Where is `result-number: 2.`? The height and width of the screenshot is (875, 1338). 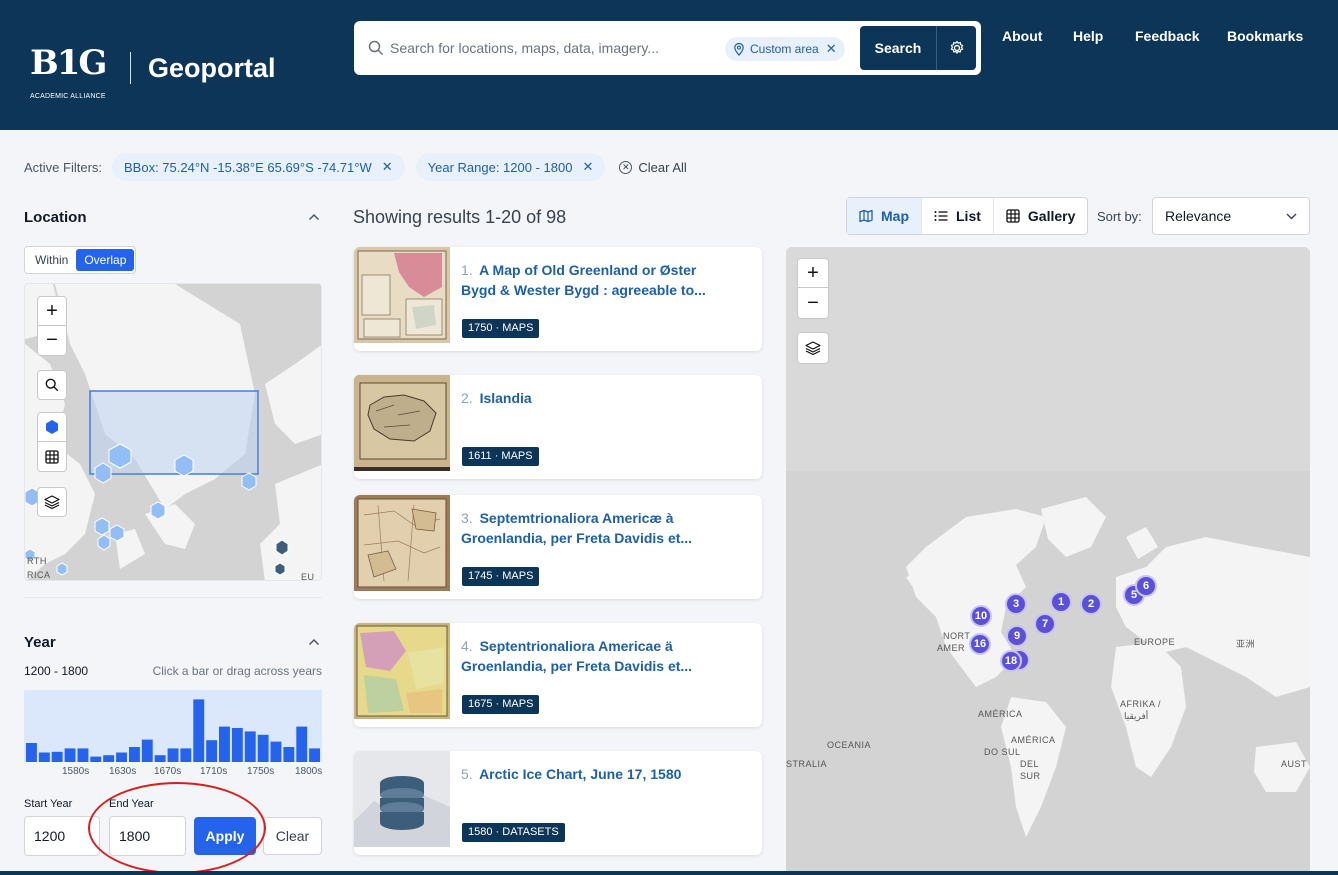
result-number: 2. is located at coordinates (467, 398).